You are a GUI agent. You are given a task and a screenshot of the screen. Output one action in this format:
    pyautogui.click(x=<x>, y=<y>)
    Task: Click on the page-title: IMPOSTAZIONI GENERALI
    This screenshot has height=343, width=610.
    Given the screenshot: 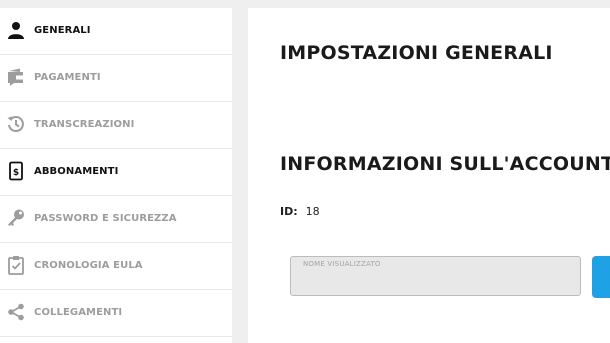 What is the action you would take?
    pyautogui.click(x=416, y=53)
    